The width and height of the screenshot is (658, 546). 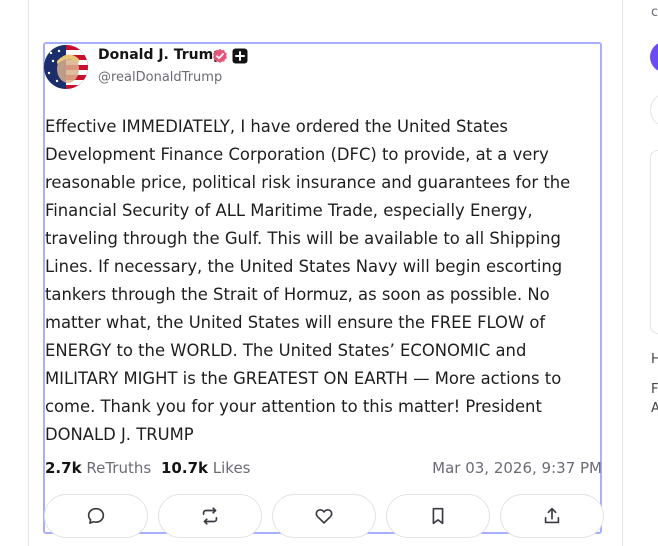 I want to click on bookmark-icon, so click(x=438, y=516).